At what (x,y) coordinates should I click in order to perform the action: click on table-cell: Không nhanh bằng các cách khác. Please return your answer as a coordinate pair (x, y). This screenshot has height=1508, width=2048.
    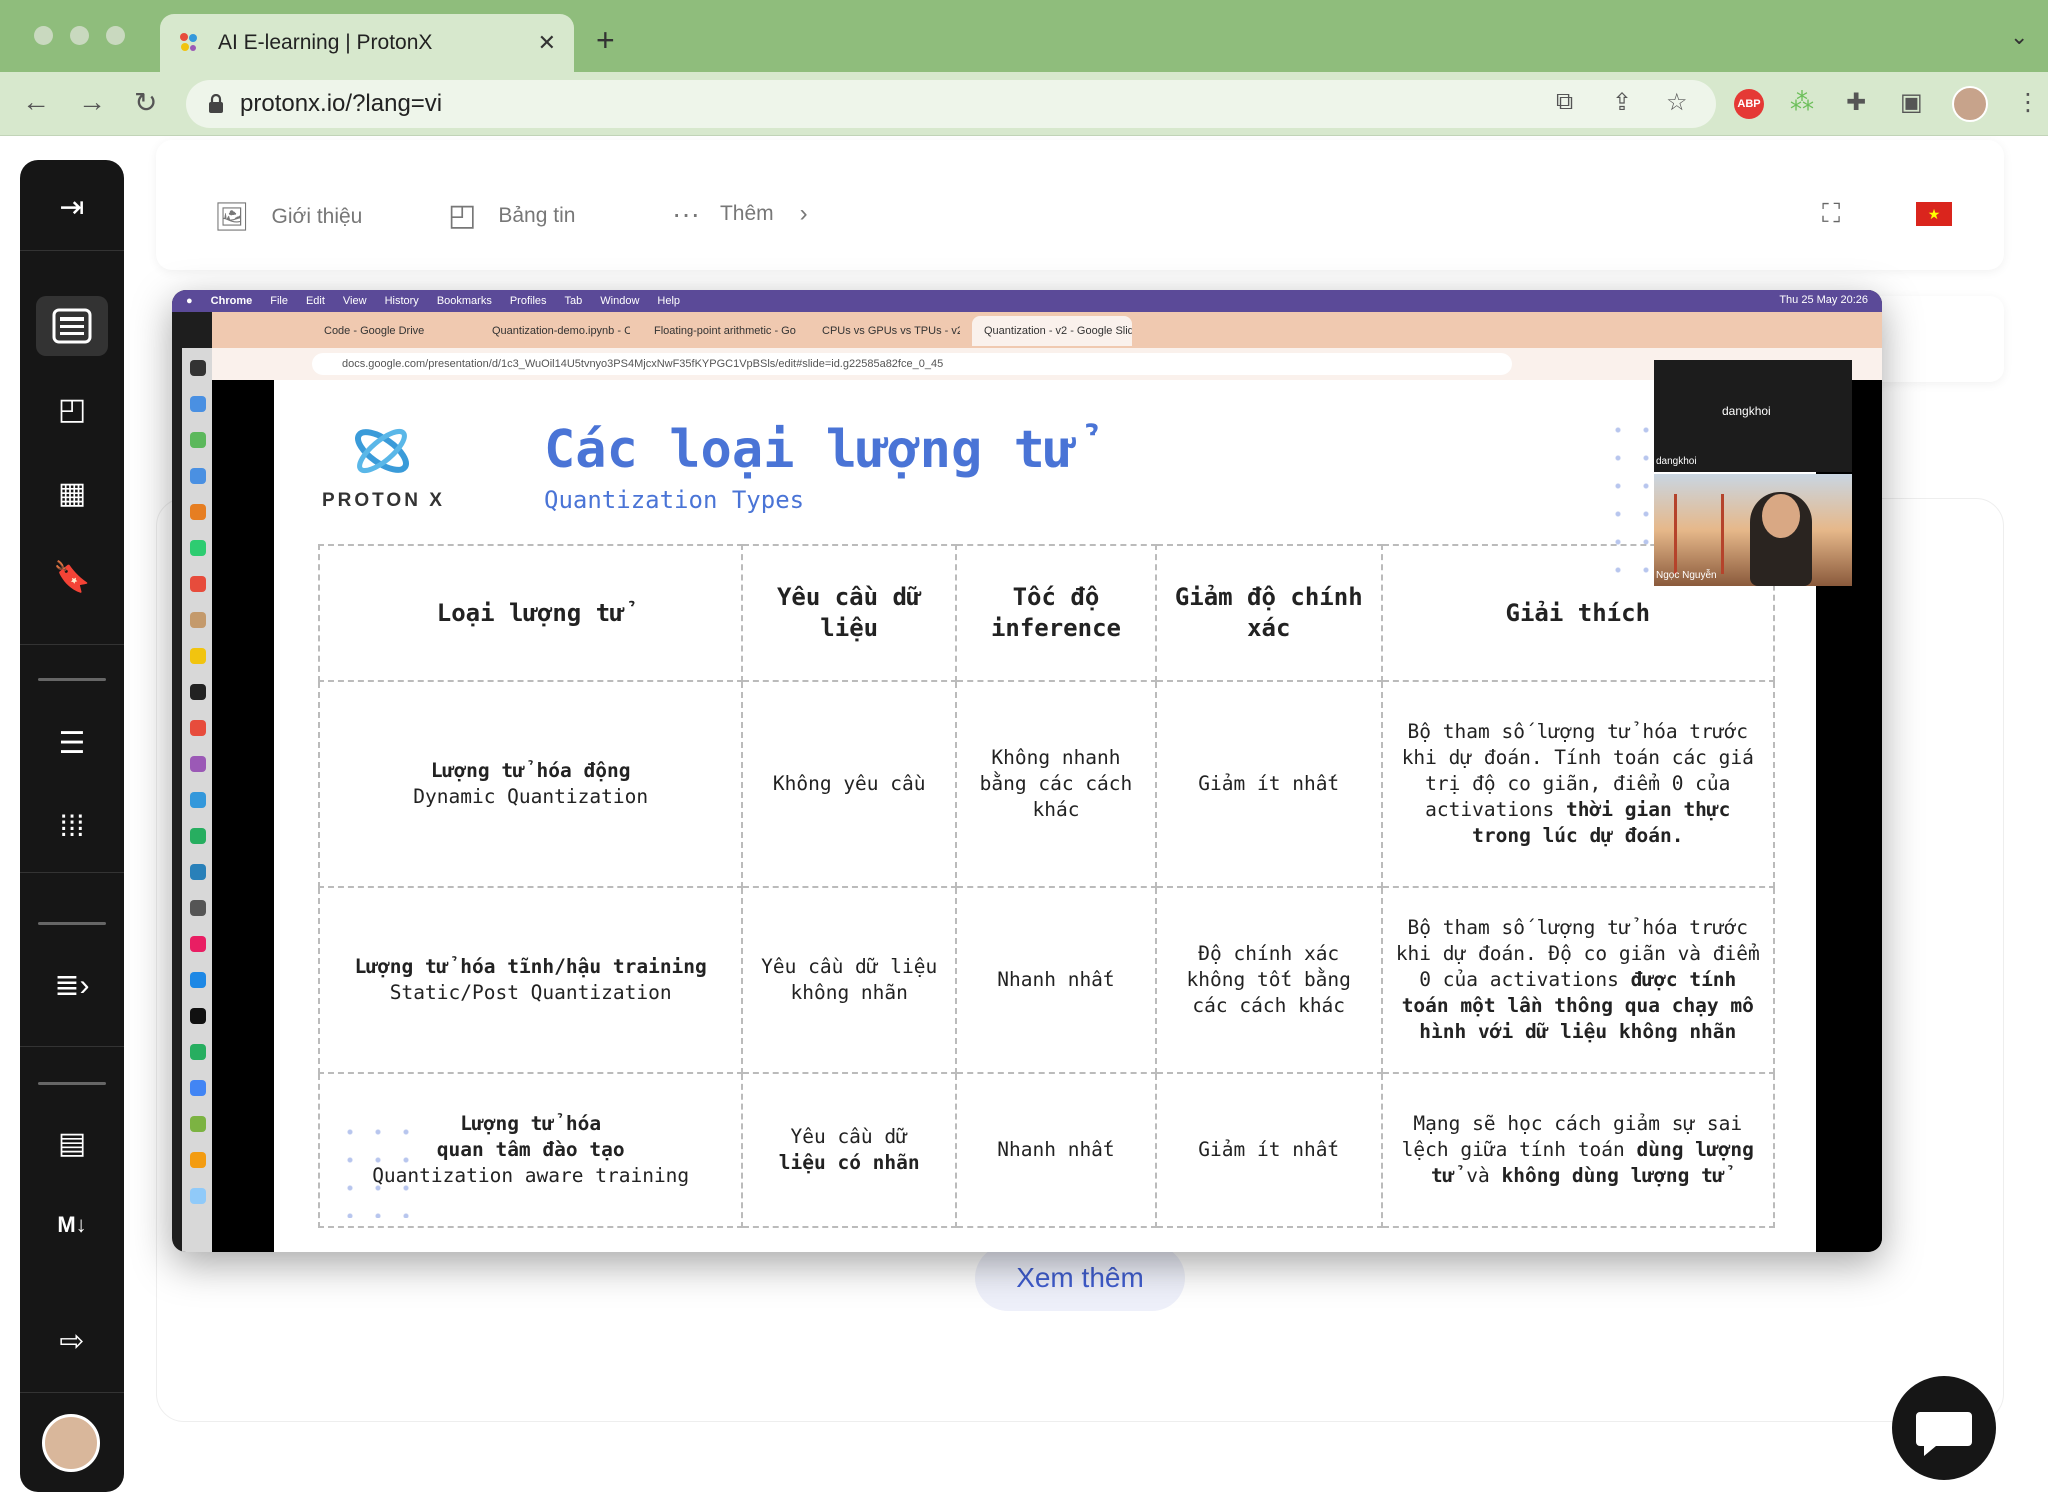
    Looking at the image, I should click on (1056, 784).